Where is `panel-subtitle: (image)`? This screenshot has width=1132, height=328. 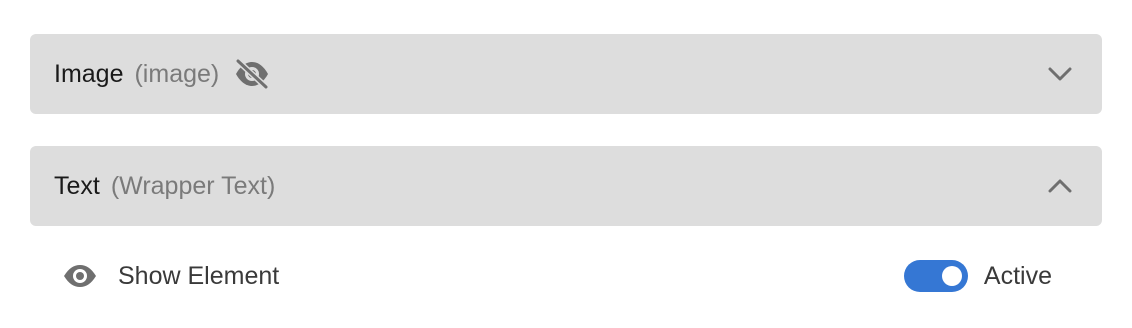 panel-subtitle: (image) is located at coordinates (177, 73).